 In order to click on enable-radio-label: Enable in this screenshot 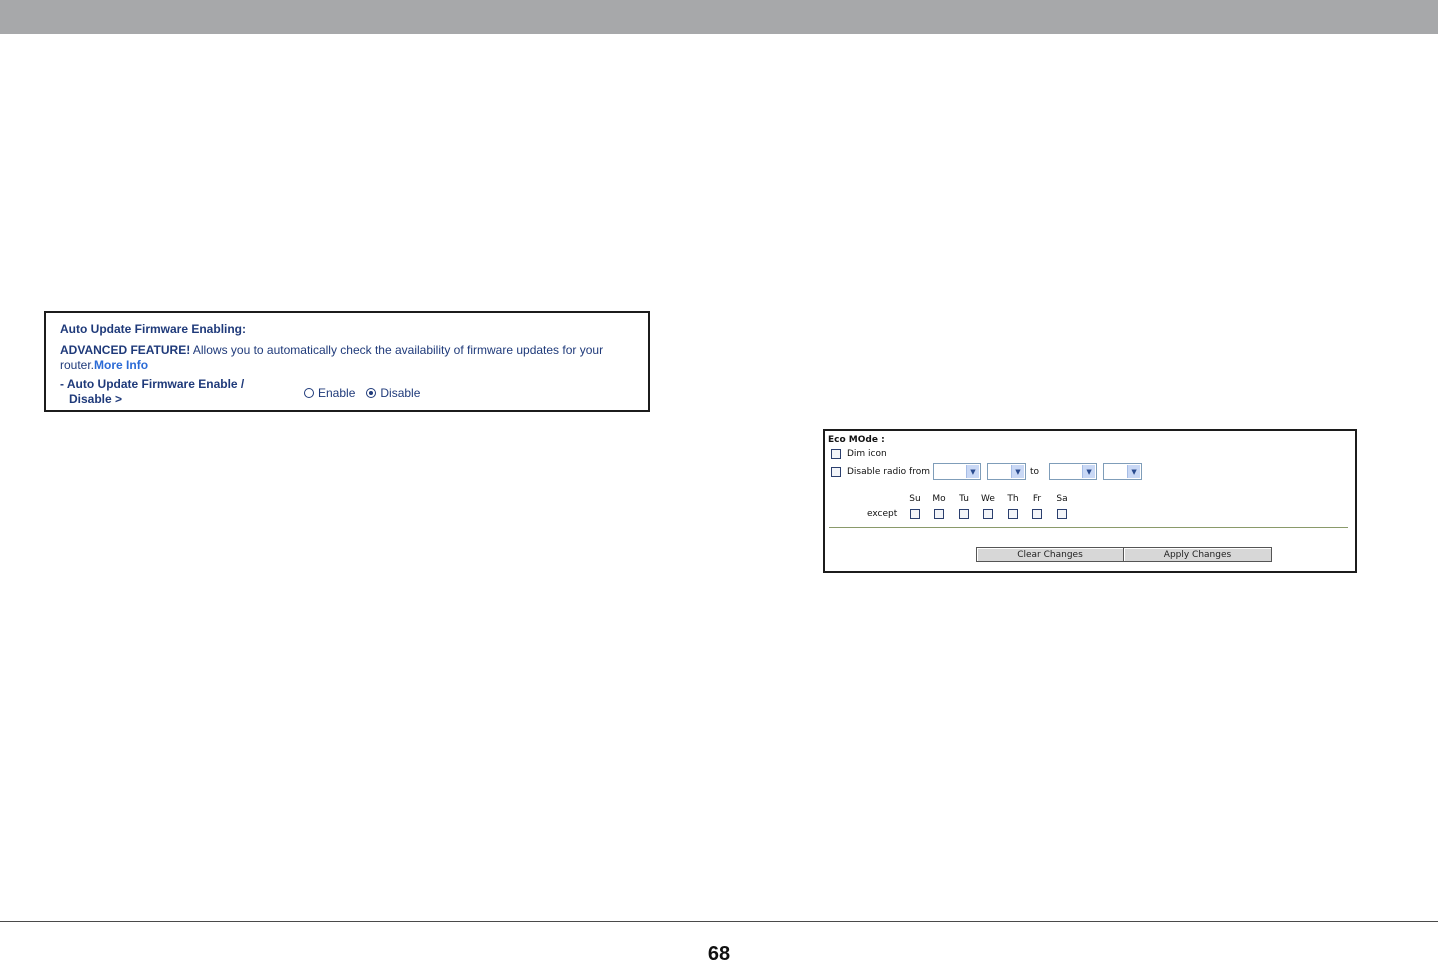, I will do `click(337, 393)`.